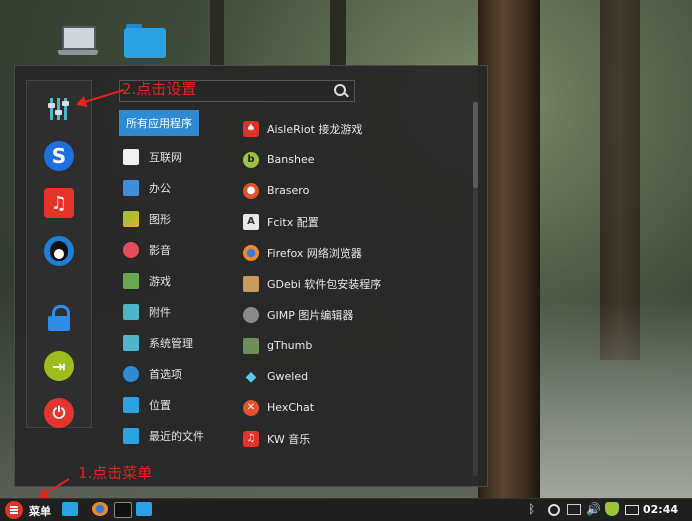 The width and height of the screenshot is (692, 521). Describe the element at coordinates (358, 221) in the screenshot. I see `app-fcitx-config: A Fcitx 配置` at that location.